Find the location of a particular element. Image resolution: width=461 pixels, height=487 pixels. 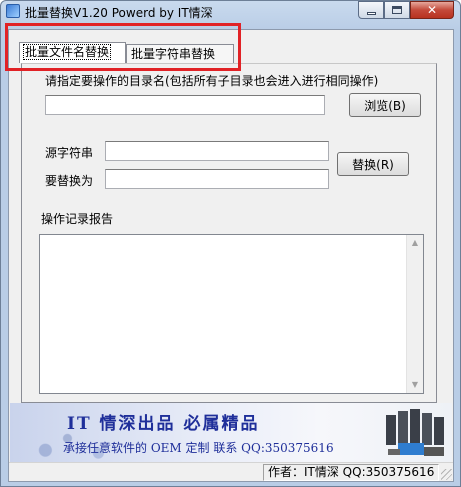

maximize-button is located at coordinates (397, 10).